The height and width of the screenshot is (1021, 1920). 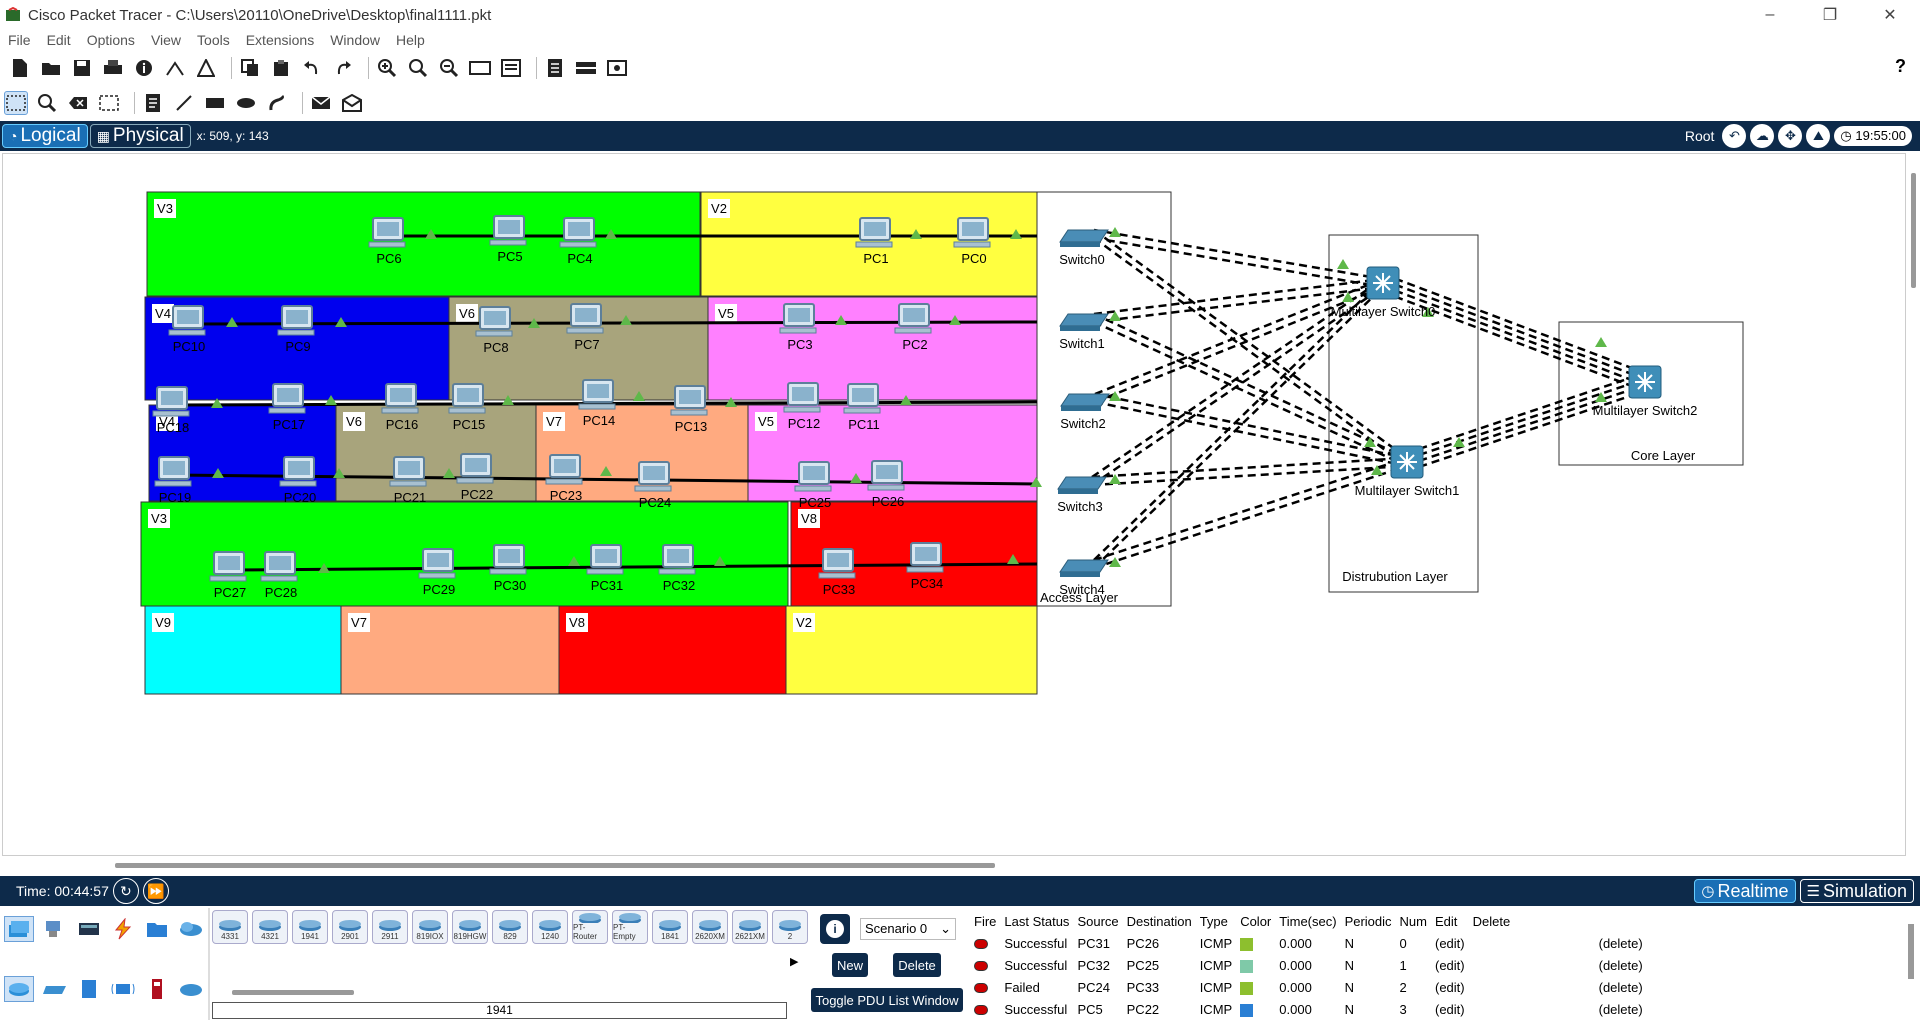 I want to click on device-model-1841: 1841, so click(x=670, y=927).